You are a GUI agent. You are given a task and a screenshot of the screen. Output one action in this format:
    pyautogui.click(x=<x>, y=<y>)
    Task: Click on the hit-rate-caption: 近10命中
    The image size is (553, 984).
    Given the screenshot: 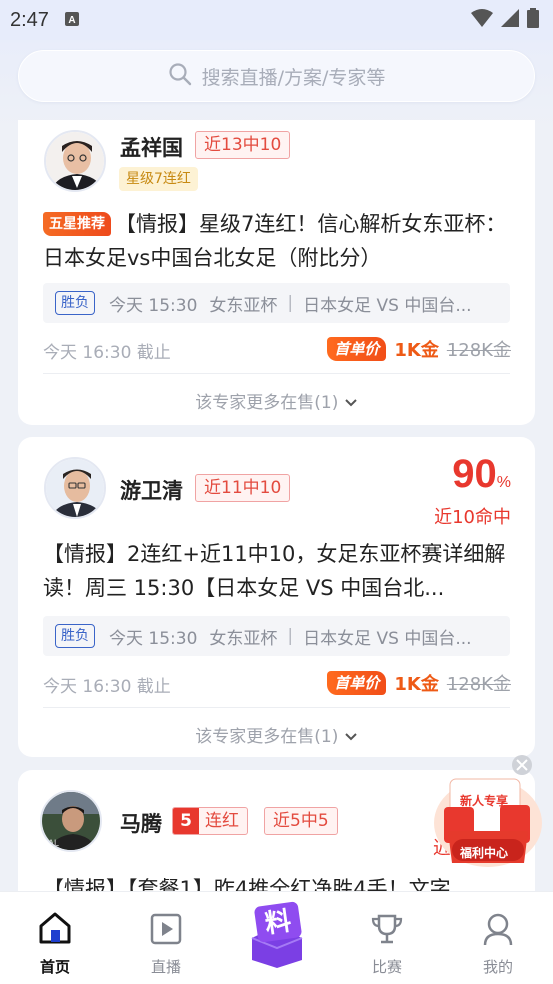 What is the action you would take?
    pyautogui.click(x=472, y=517)
    